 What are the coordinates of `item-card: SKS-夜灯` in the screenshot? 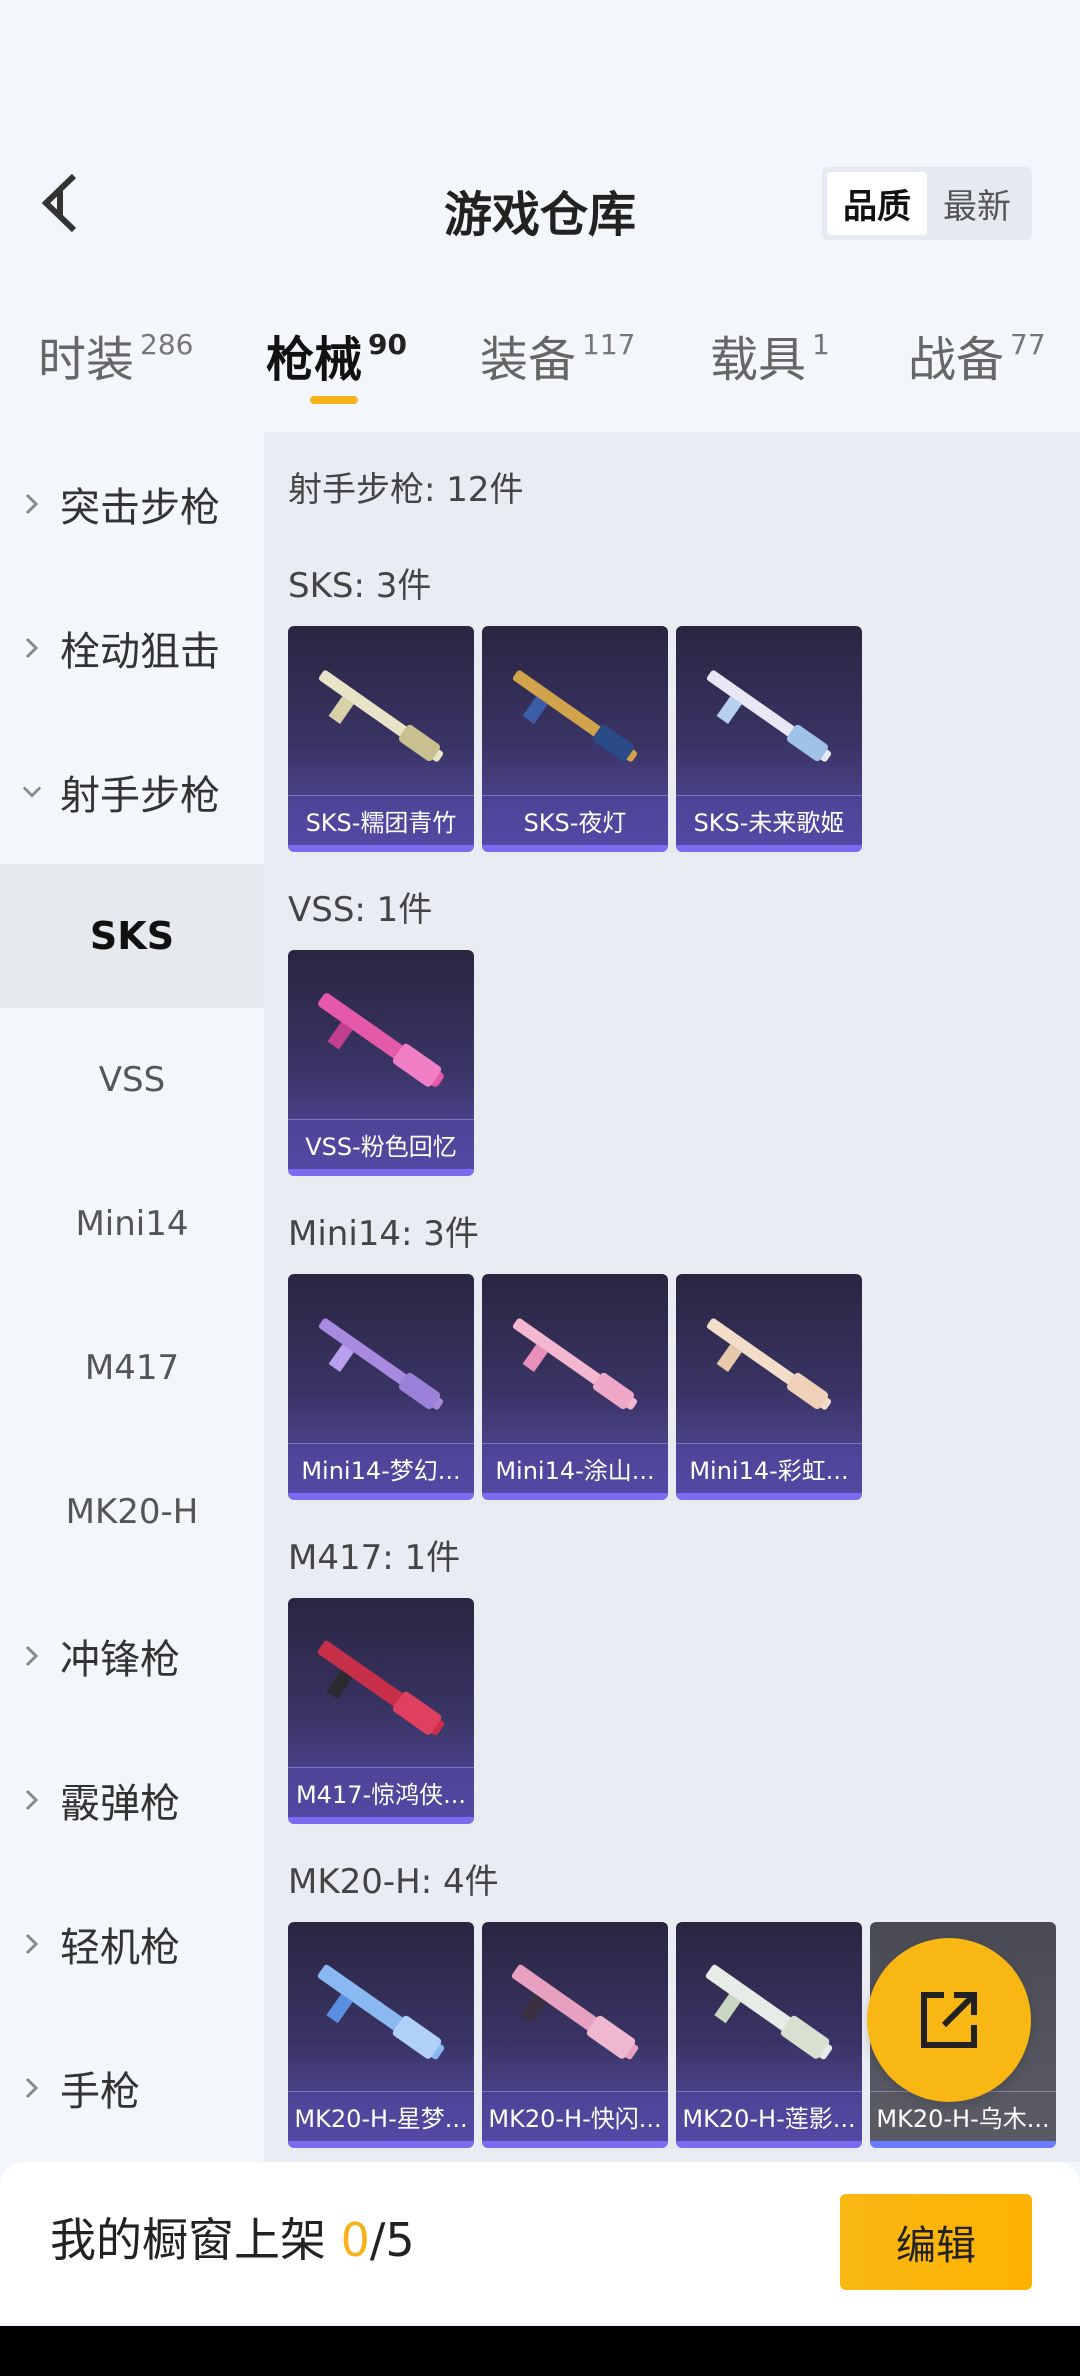 It's located at (575, 739).